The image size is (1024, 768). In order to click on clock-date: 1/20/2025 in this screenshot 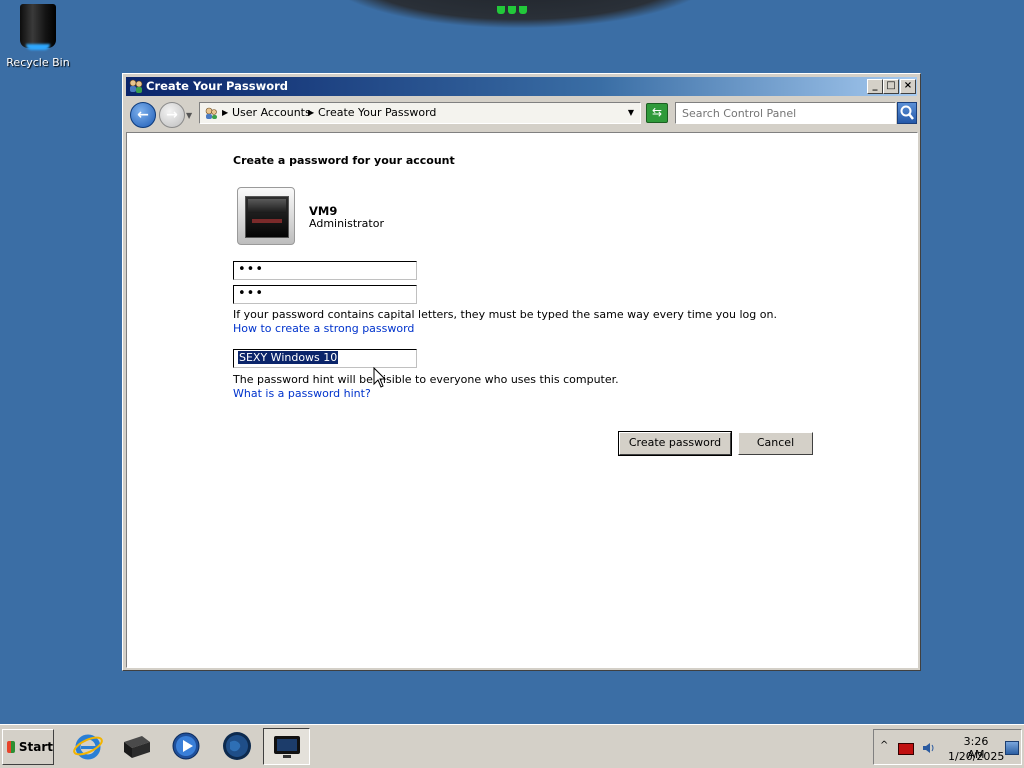, I will do `click(976, 756)`.